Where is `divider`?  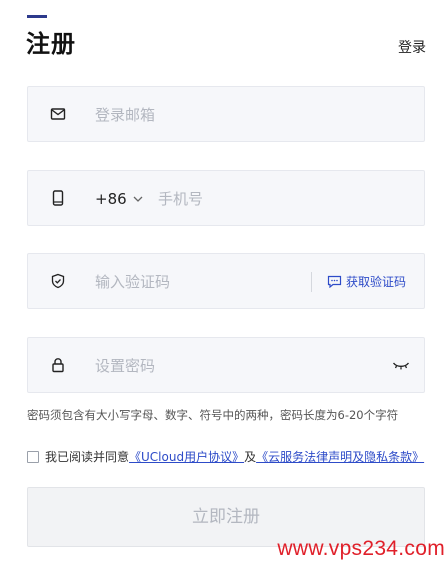 divider is located at coordinates (311, 282).